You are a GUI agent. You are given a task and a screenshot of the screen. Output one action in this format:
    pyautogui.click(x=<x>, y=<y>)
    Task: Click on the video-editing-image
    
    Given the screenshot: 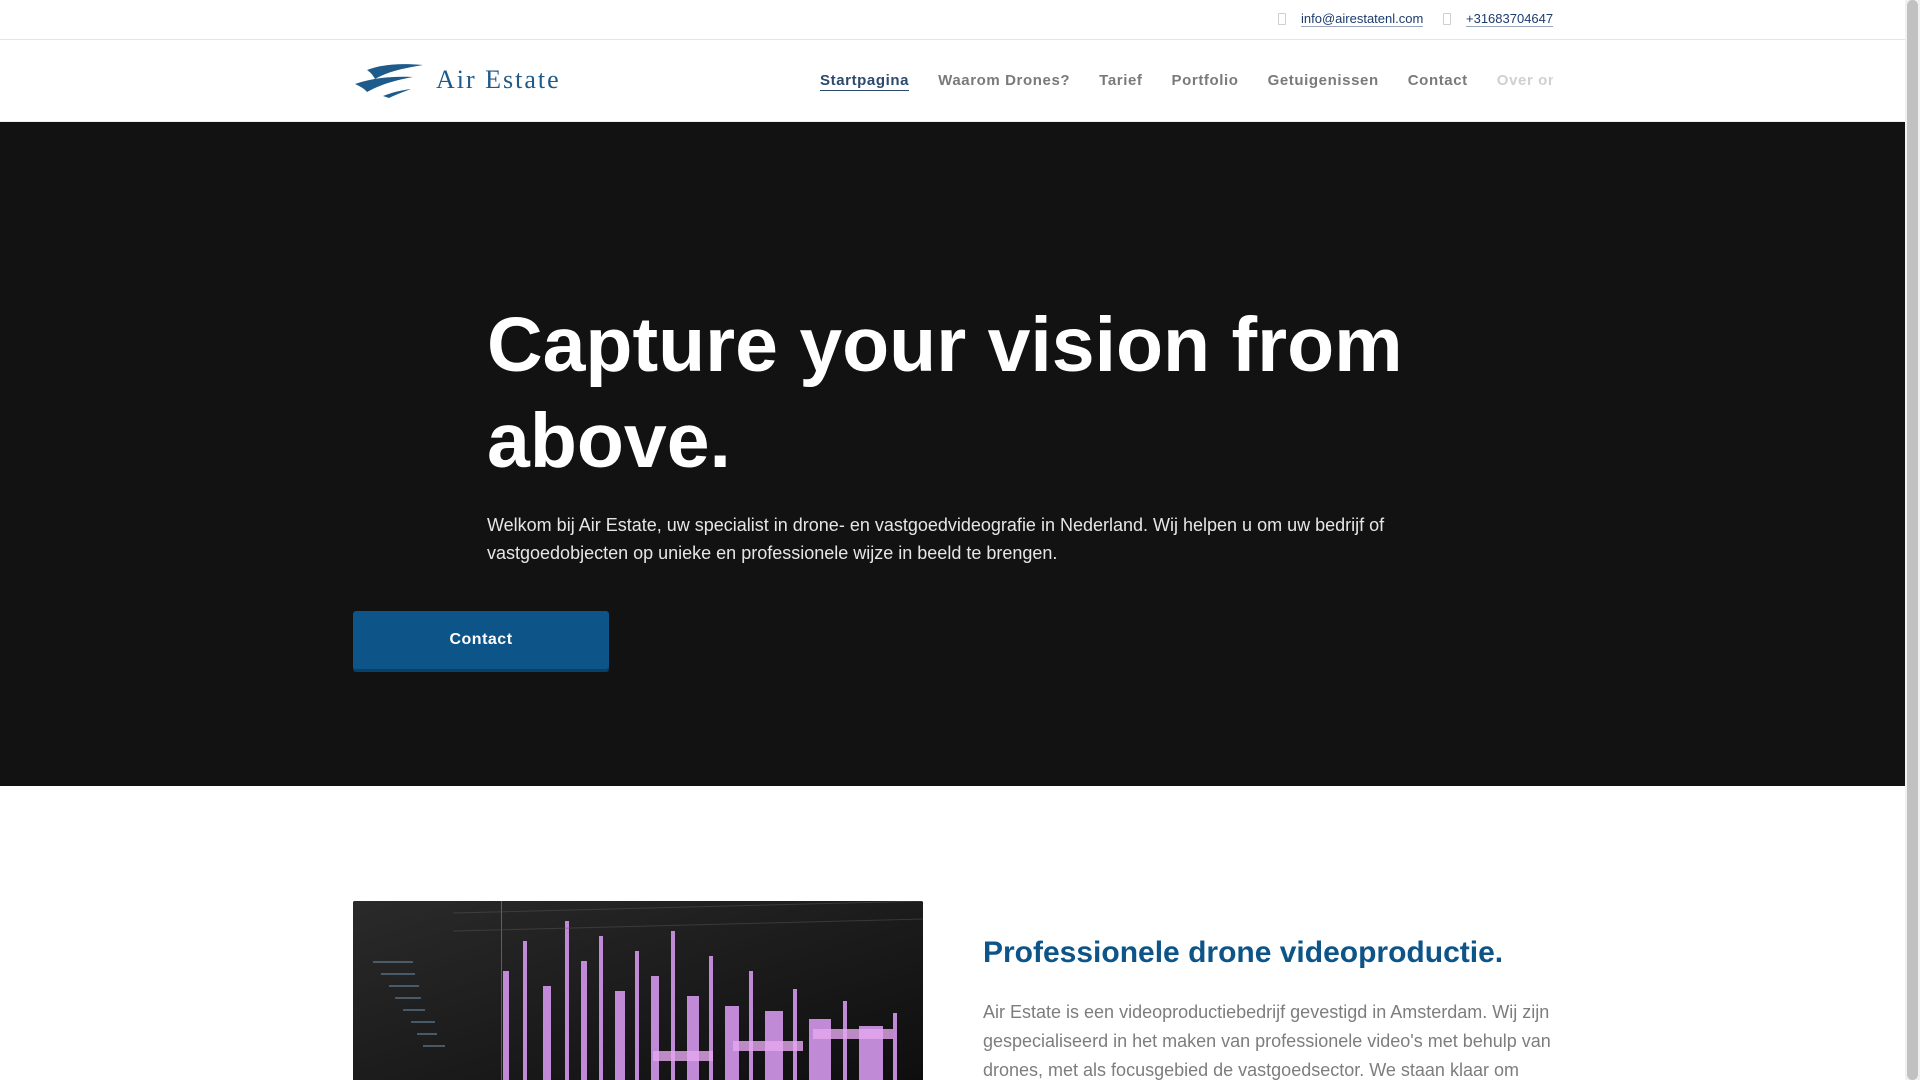 What is the action you would take?
    pyautogui.click(x=638, y=990)
    